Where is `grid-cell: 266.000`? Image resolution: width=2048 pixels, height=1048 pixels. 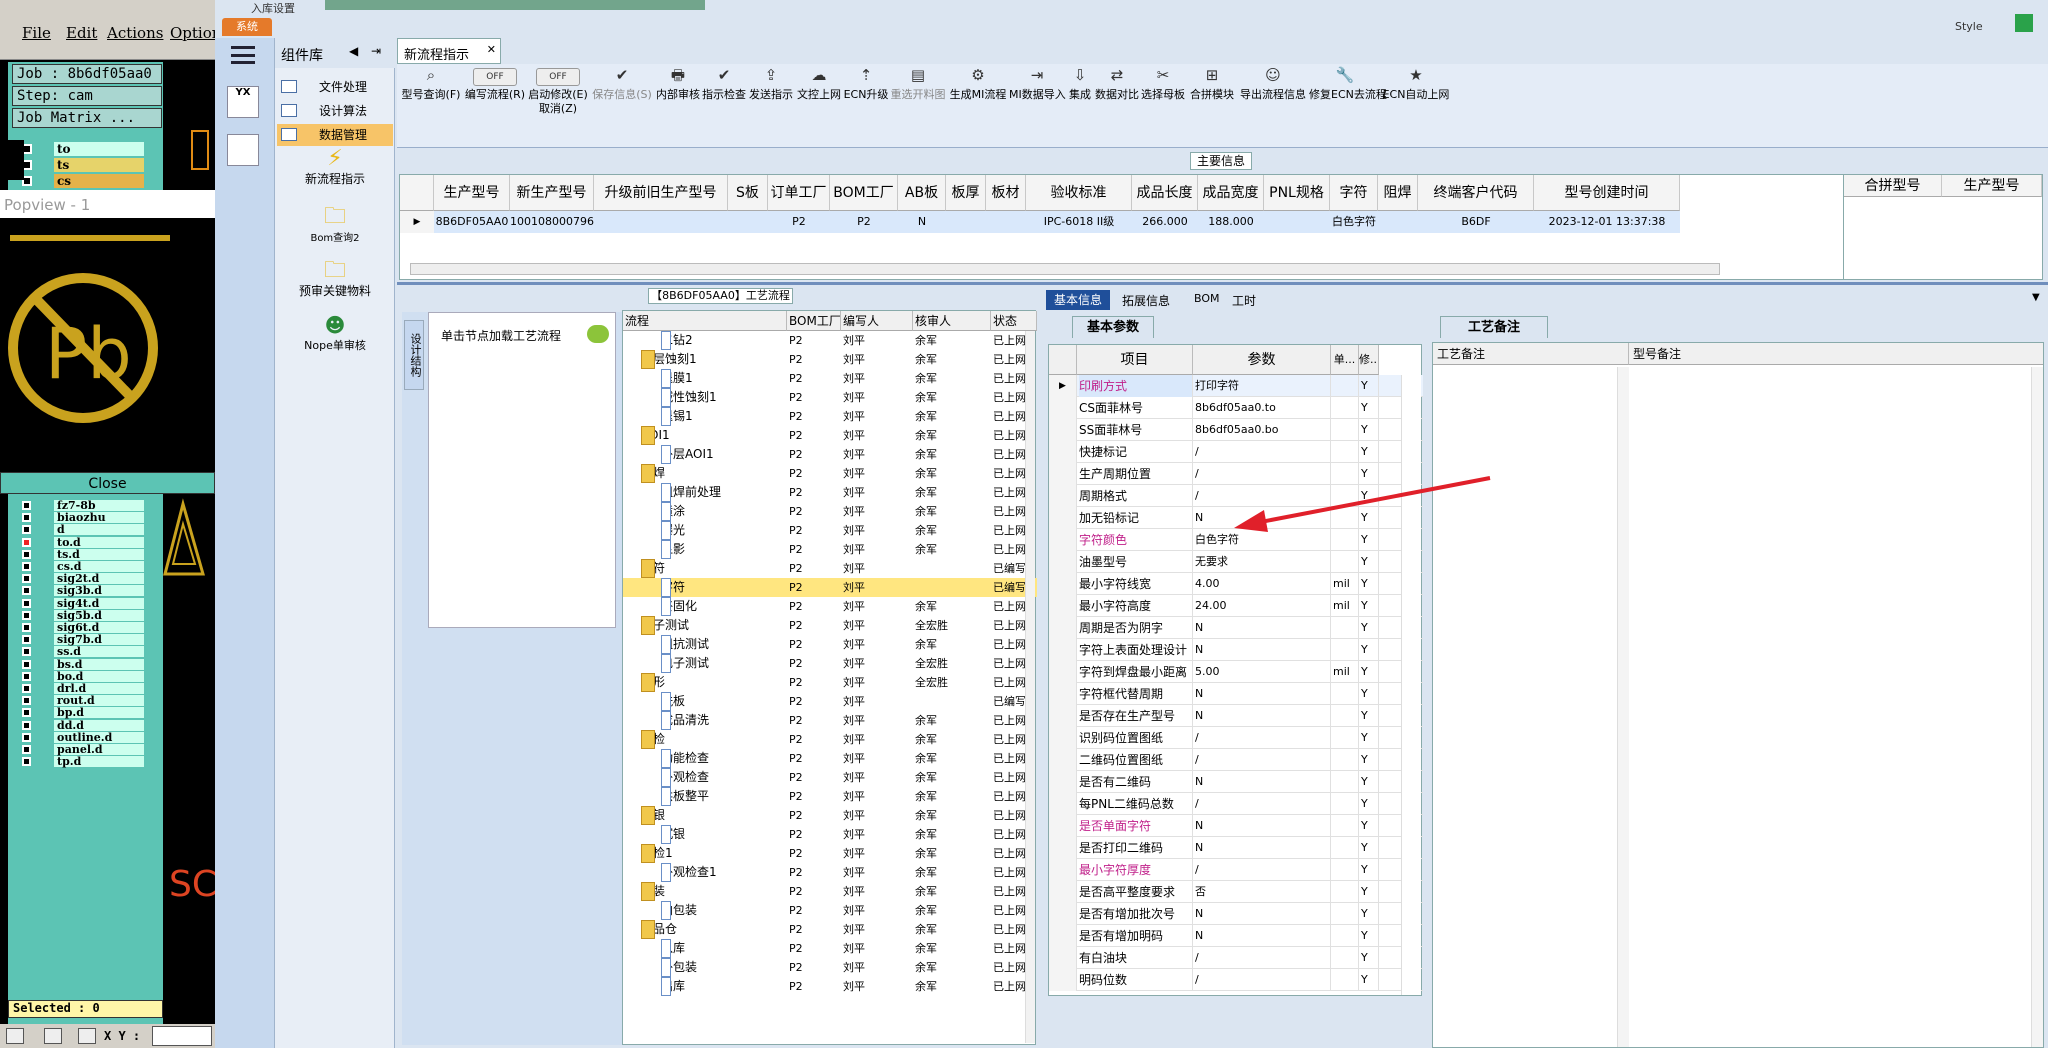 grid-cell: 266.000 is located at coordinates (1165, 222).